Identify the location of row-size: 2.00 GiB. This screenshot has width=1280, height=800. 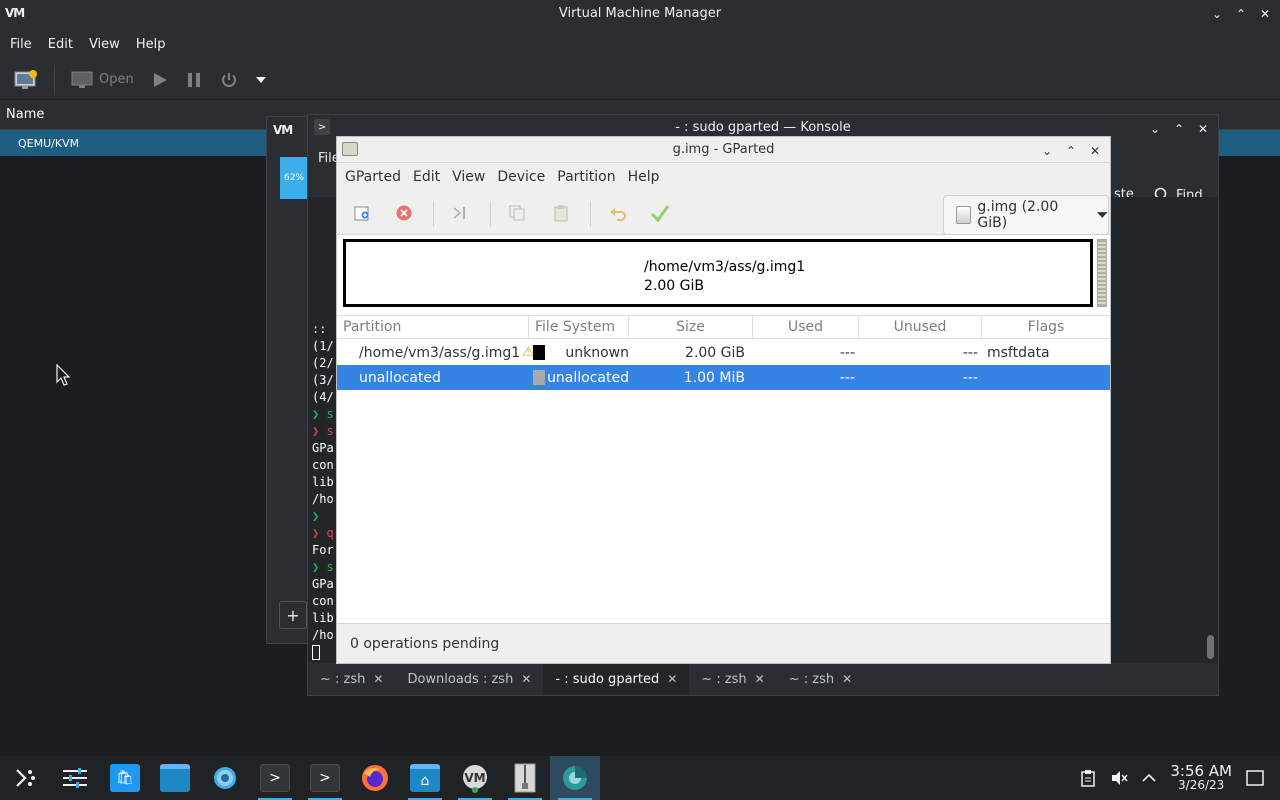
(715, 352).